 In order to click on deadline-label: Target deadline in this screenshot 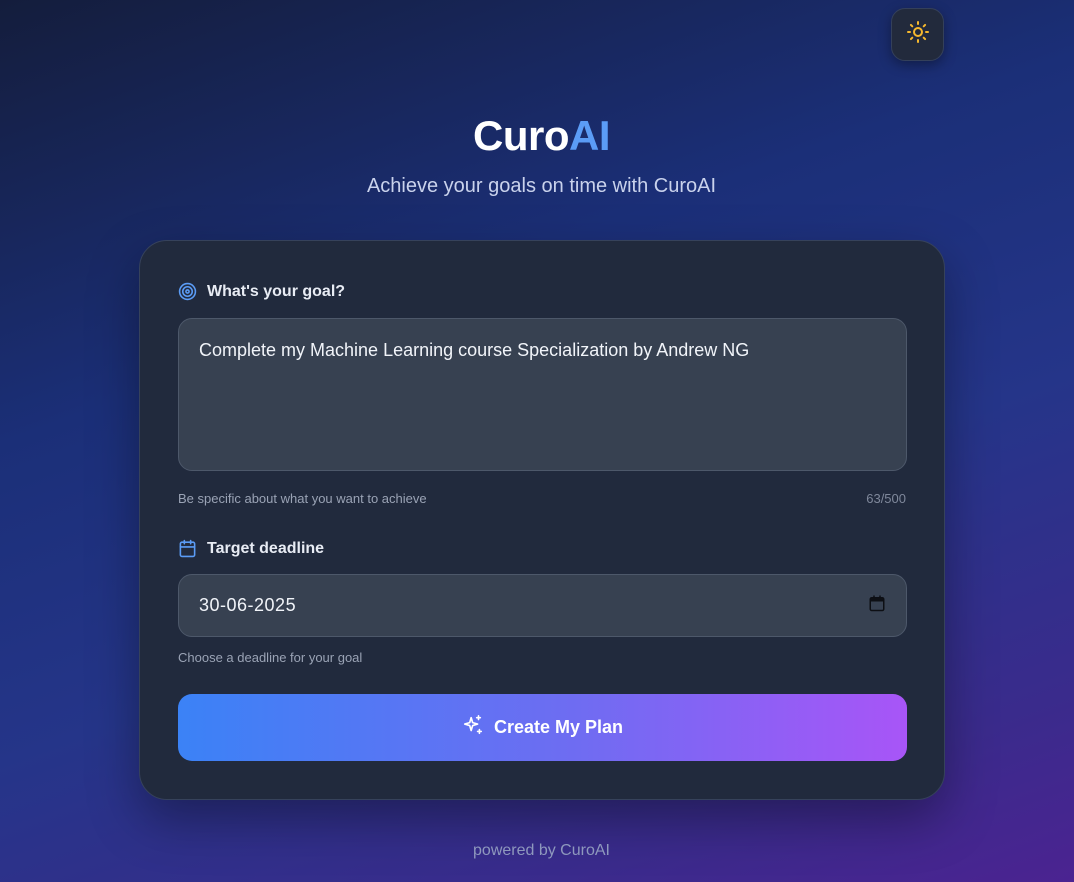, I will do `click(251, 548)`.